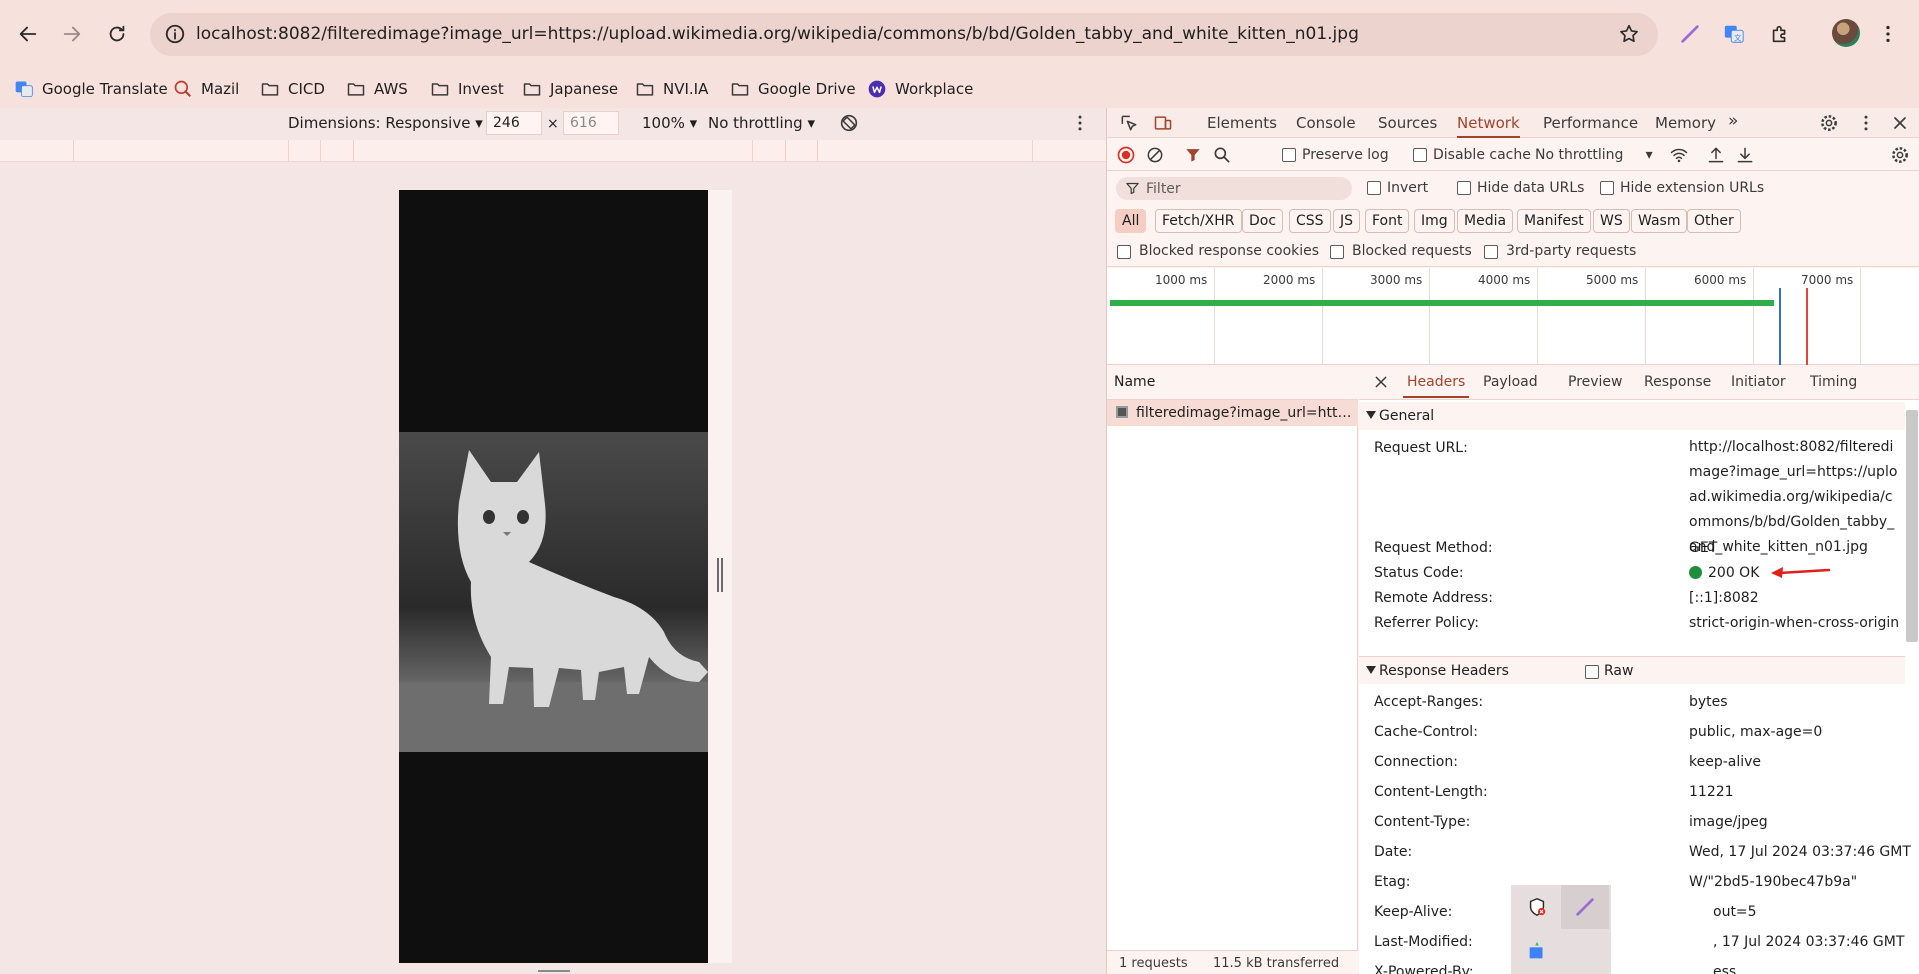  Describe the element at coordinates (1374, 188) in the screenshot. I see `invert-checkbox` at that location.